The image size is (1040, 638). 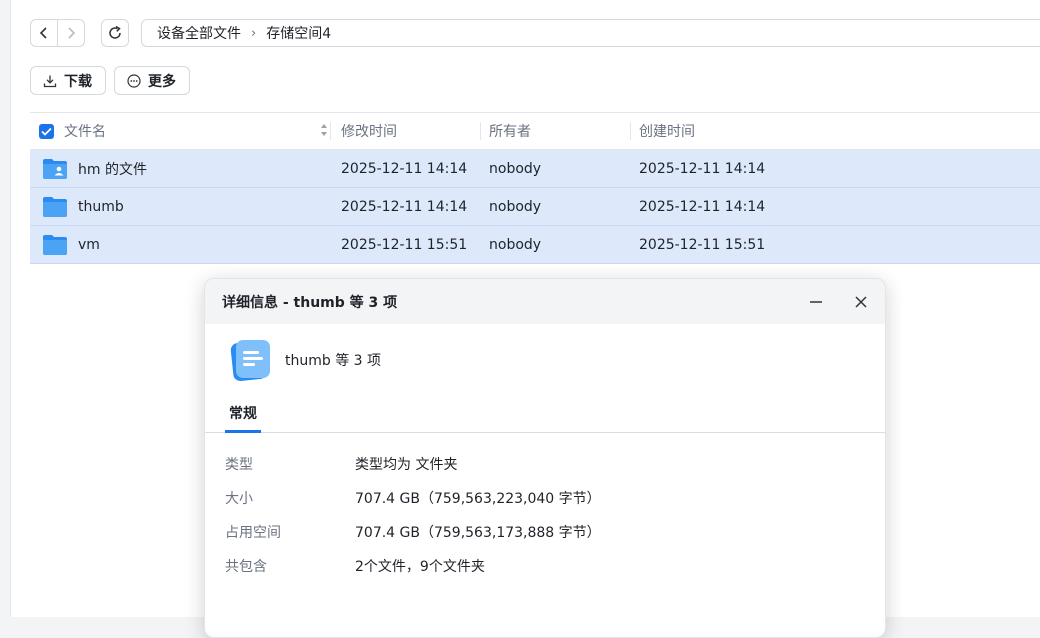 What do you see at coordinates (545, 464) in the screenshot?
I see `property-type: 类型 类型均为 文件夹` at bounding box center [545, 464].